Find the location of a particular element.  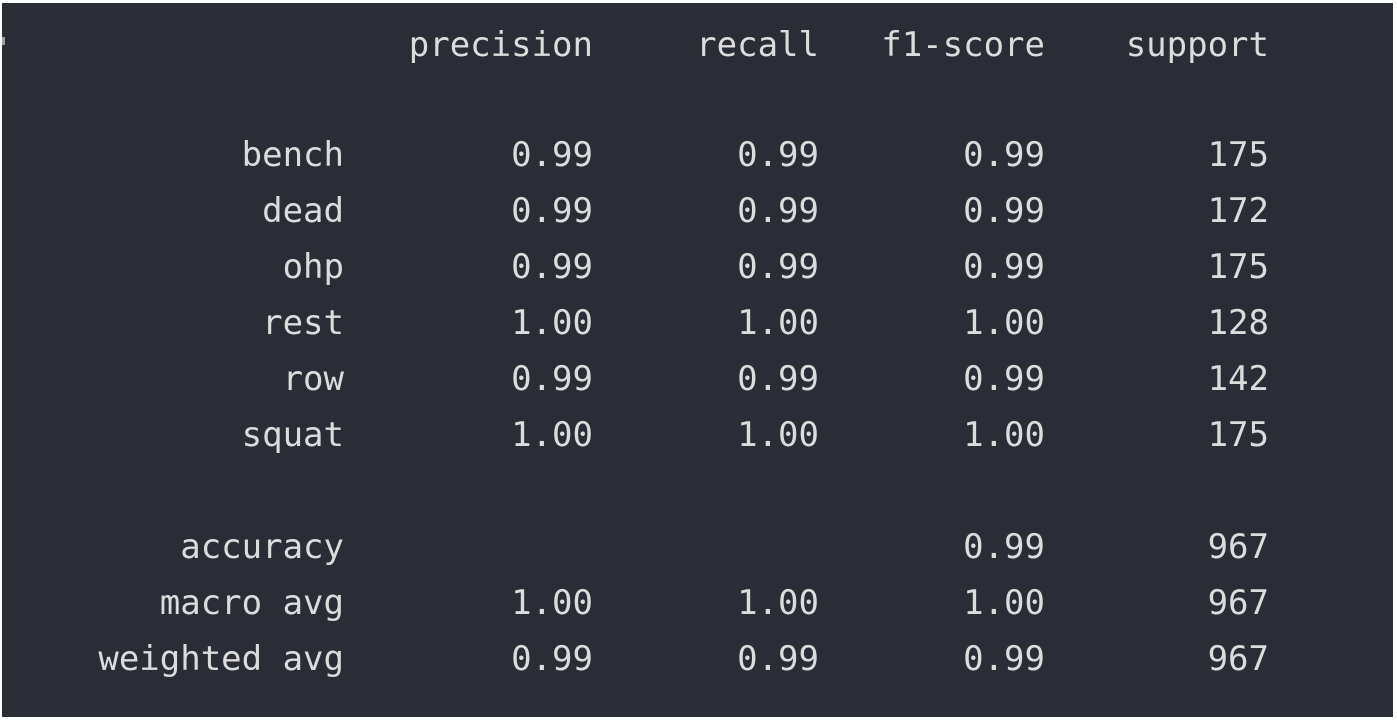

summary-label-macro-avg: macro avg is located at coordinates (251, 603).